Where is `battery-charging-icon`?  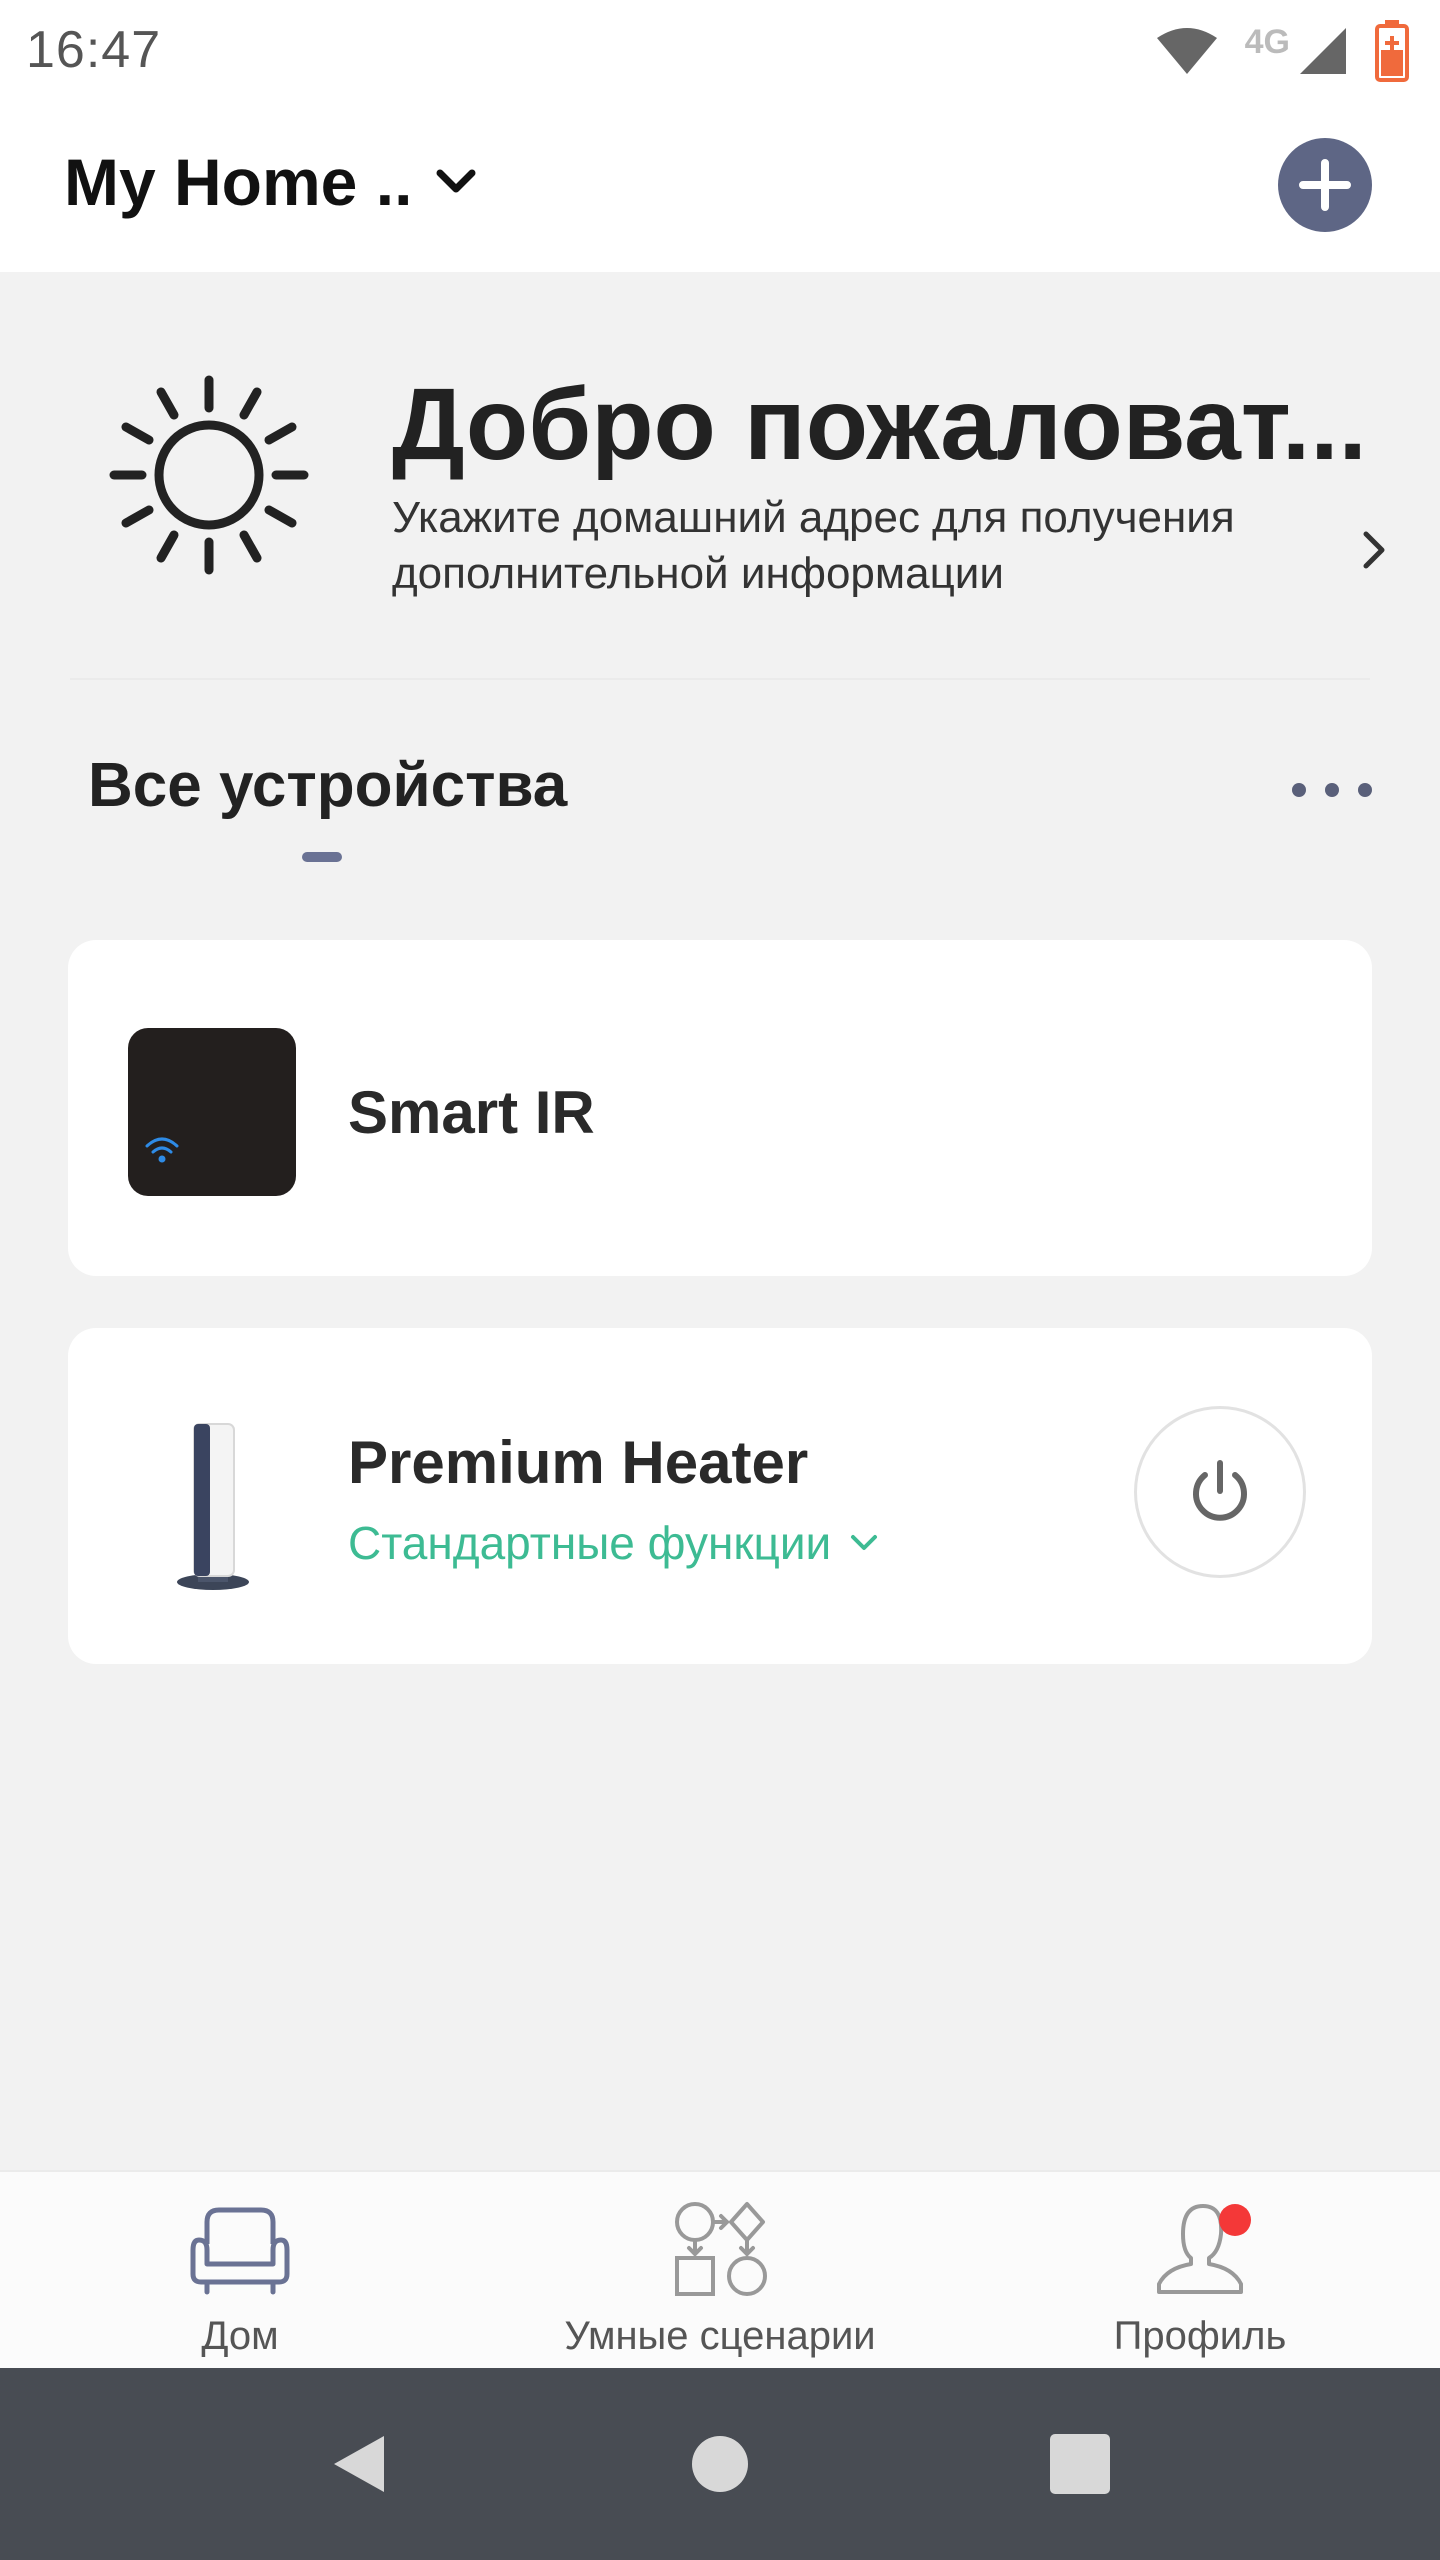
battery-charging-icon is located at coordinates (1392, 51).